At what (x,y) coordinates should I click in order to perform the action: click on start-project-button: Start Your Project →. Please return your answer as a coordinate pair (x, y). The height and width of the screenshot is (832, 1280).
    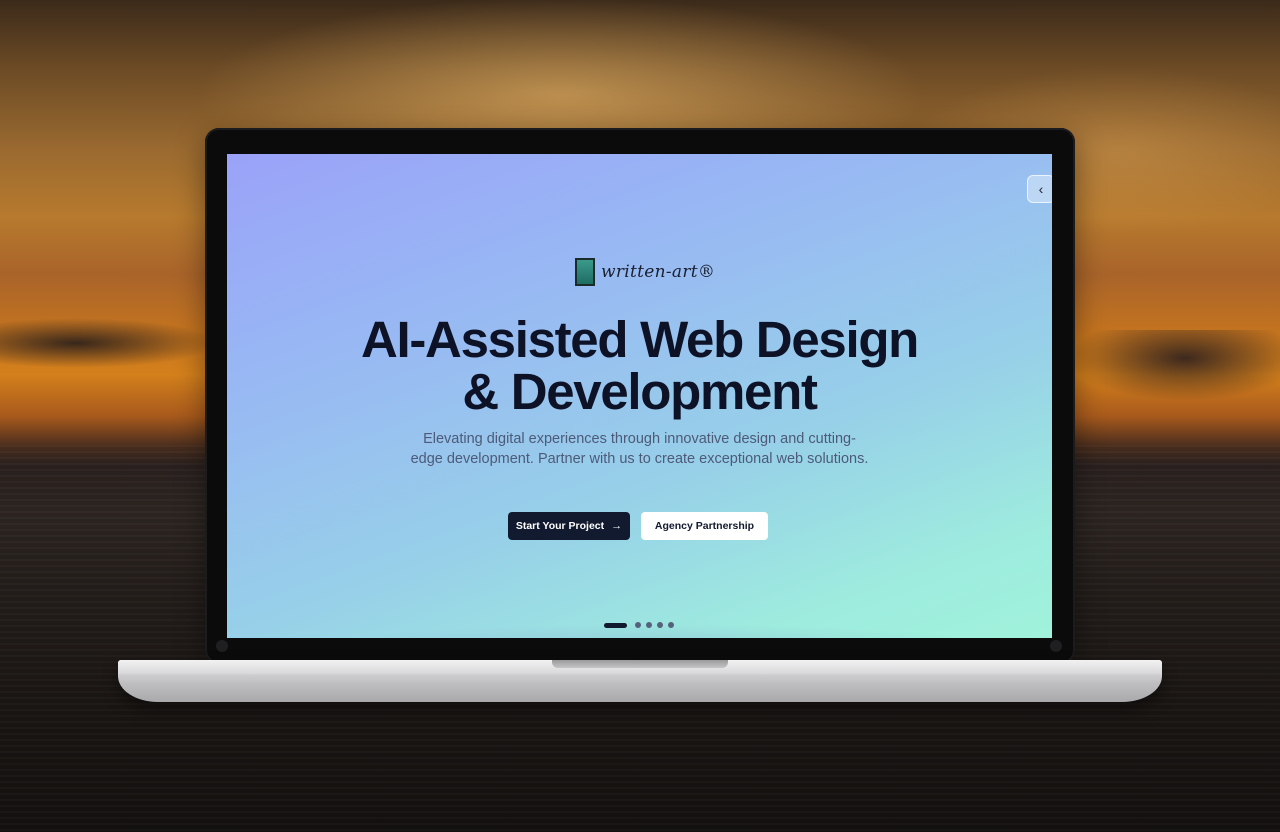
    Looking at the image, I should click on (569, 526).